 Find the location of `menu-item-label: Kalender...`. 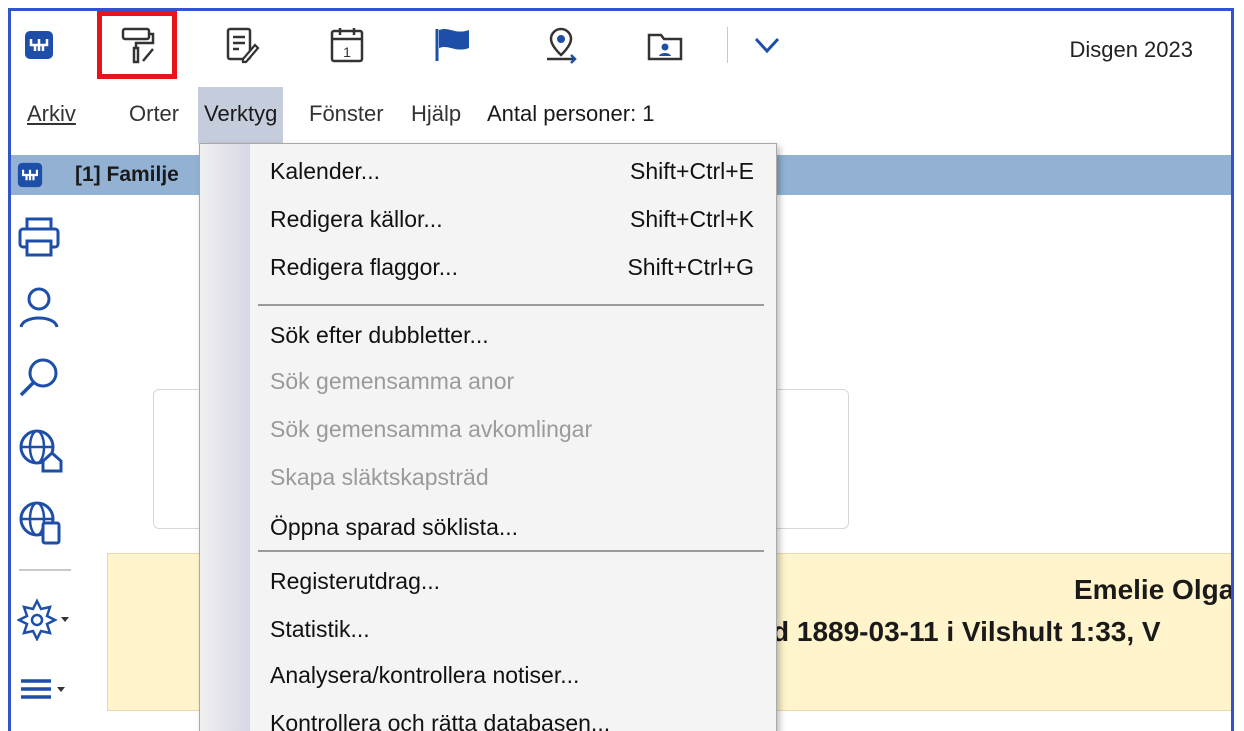

menu-item-label: Kalender... is located at coordinates (325, 171).